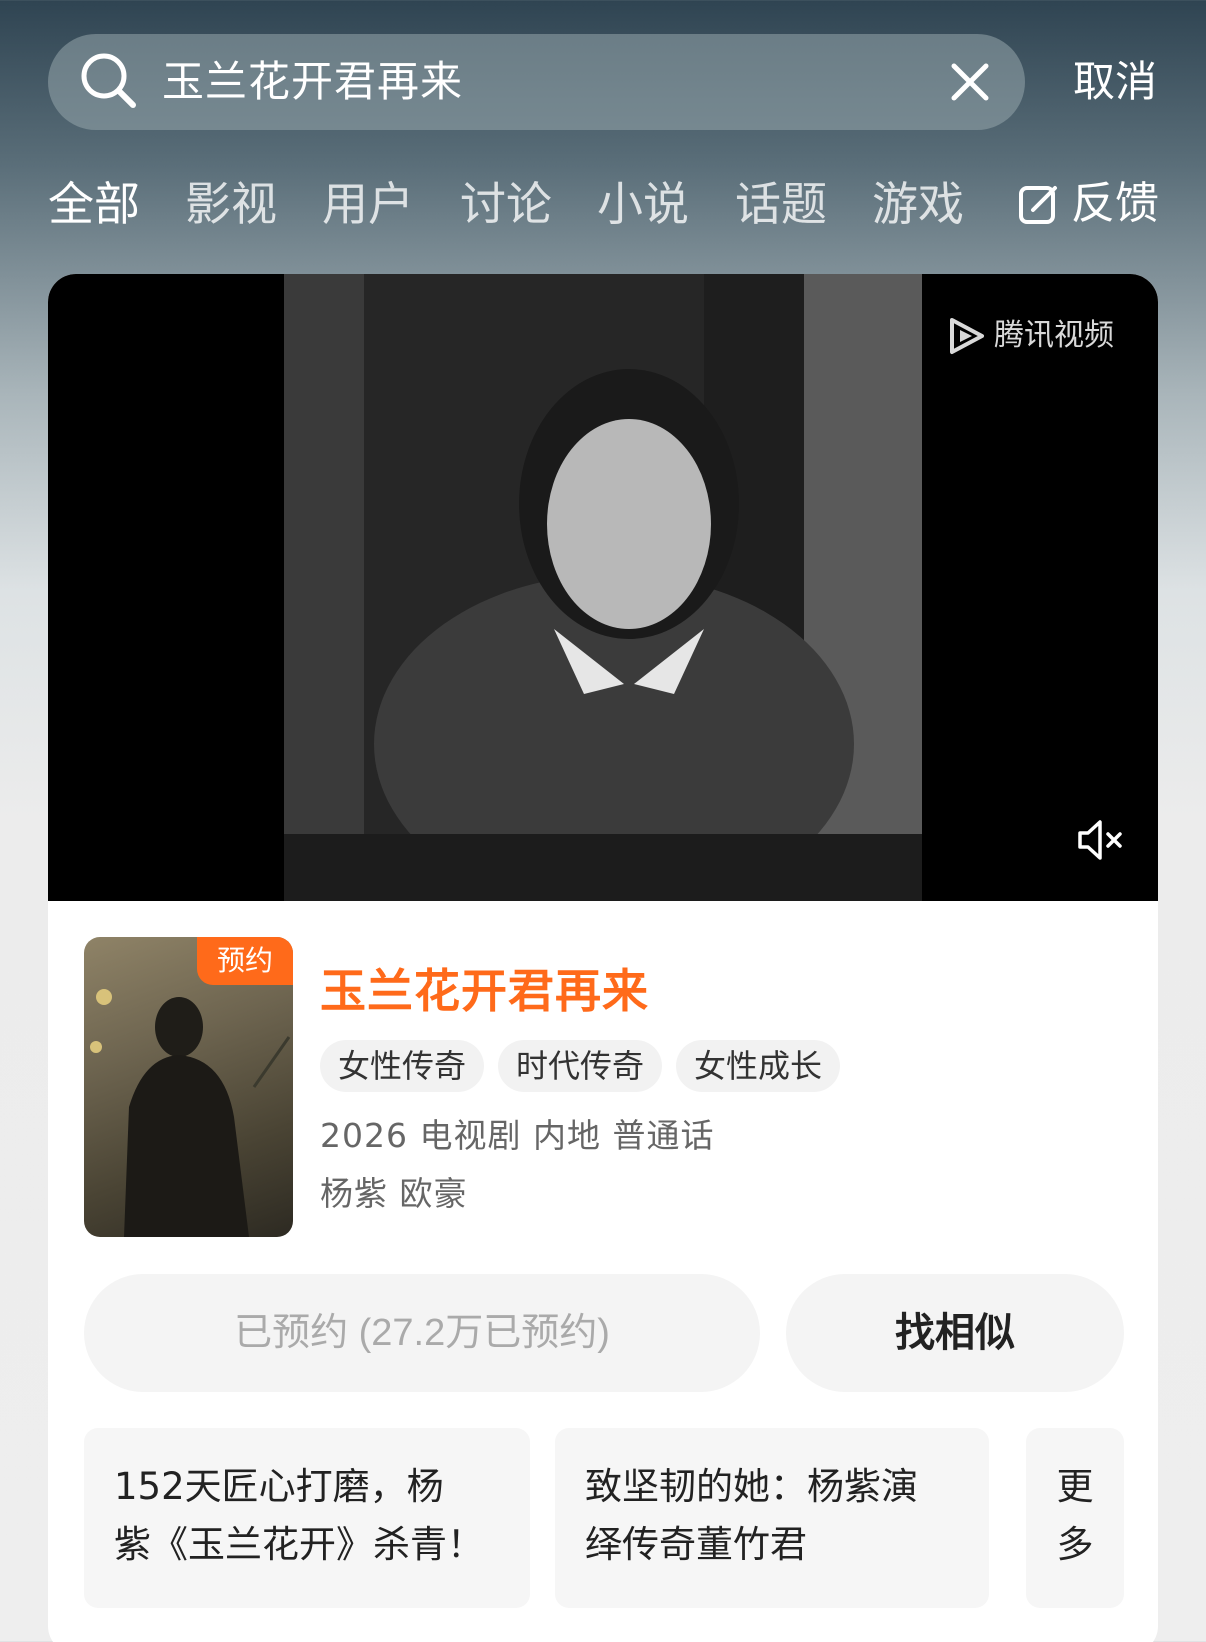 The height and width of the screenshot is (1642, 1206). Describe the element at coordinates (299, 1544) in the screenshot. I see `news-title-line: 紫《玉兰花开》杀青！` at that location.